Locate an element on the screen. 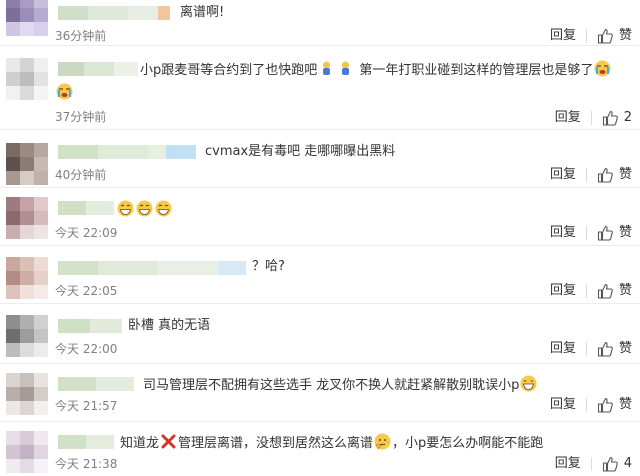 The height and width of the screenshot is (476, 640). comment-item: cvmax是有毒吧 走哪哪曝出黑料 40分钟前 回复 赞 is located at coordinates (320, 159).